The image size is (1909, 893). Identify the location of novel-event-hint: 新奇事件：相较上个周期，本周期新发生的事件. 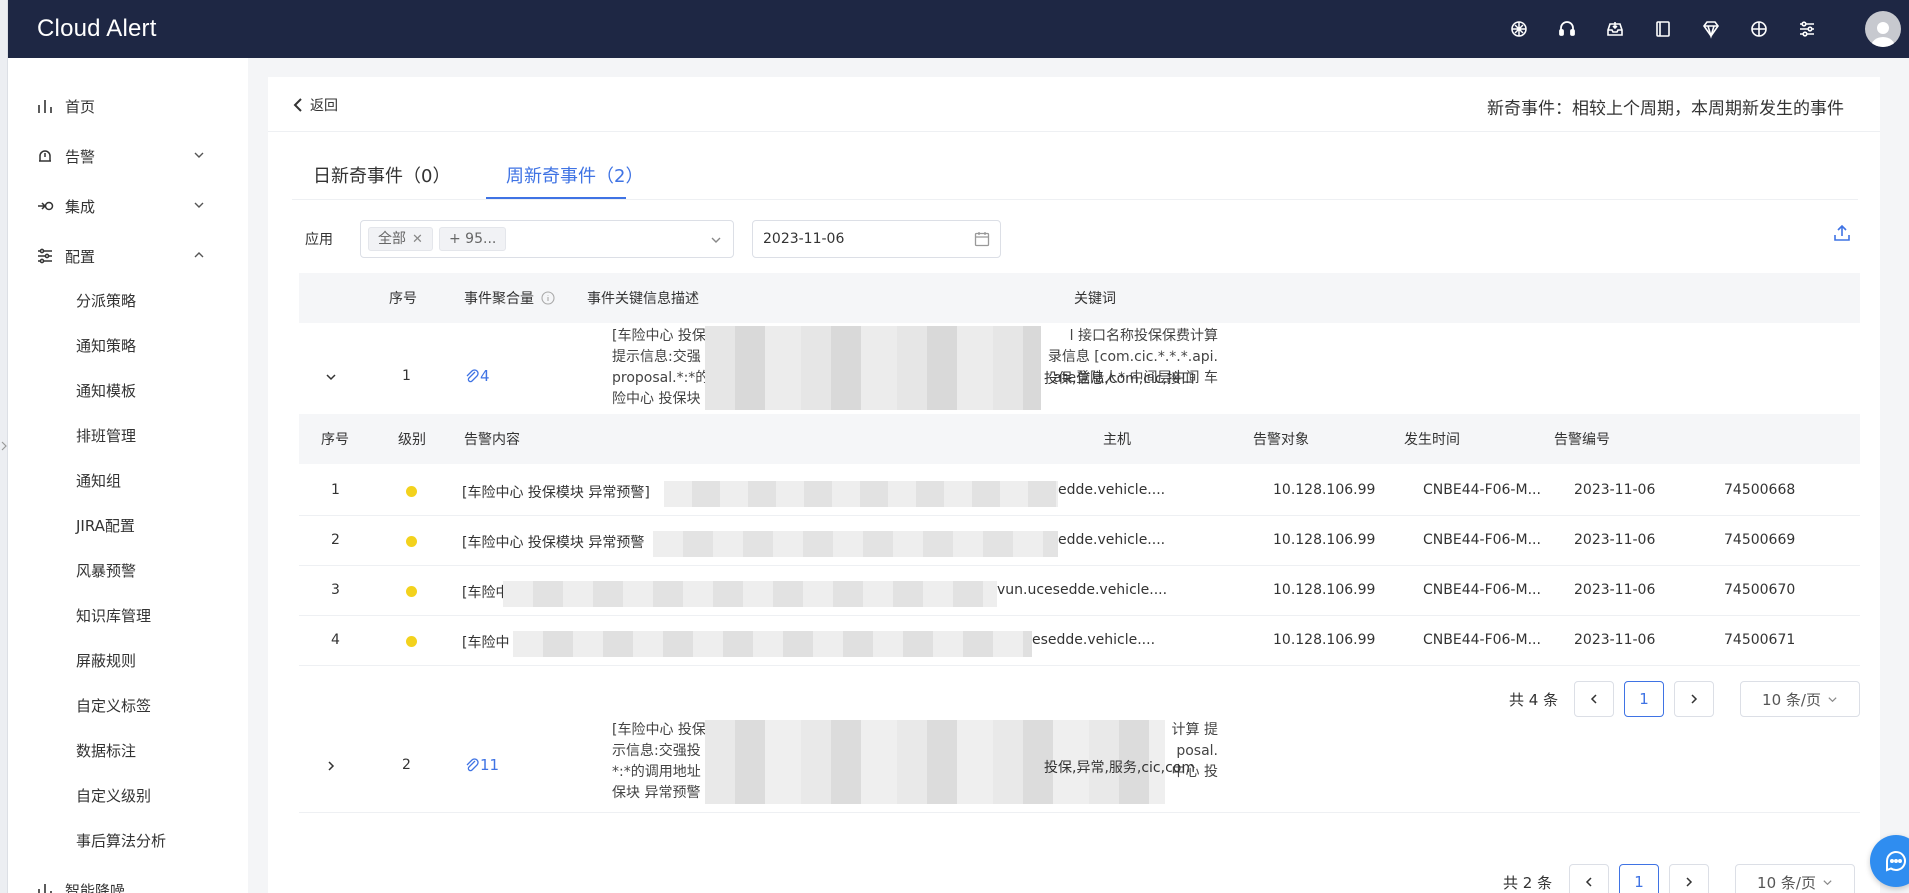
(1665, 109).